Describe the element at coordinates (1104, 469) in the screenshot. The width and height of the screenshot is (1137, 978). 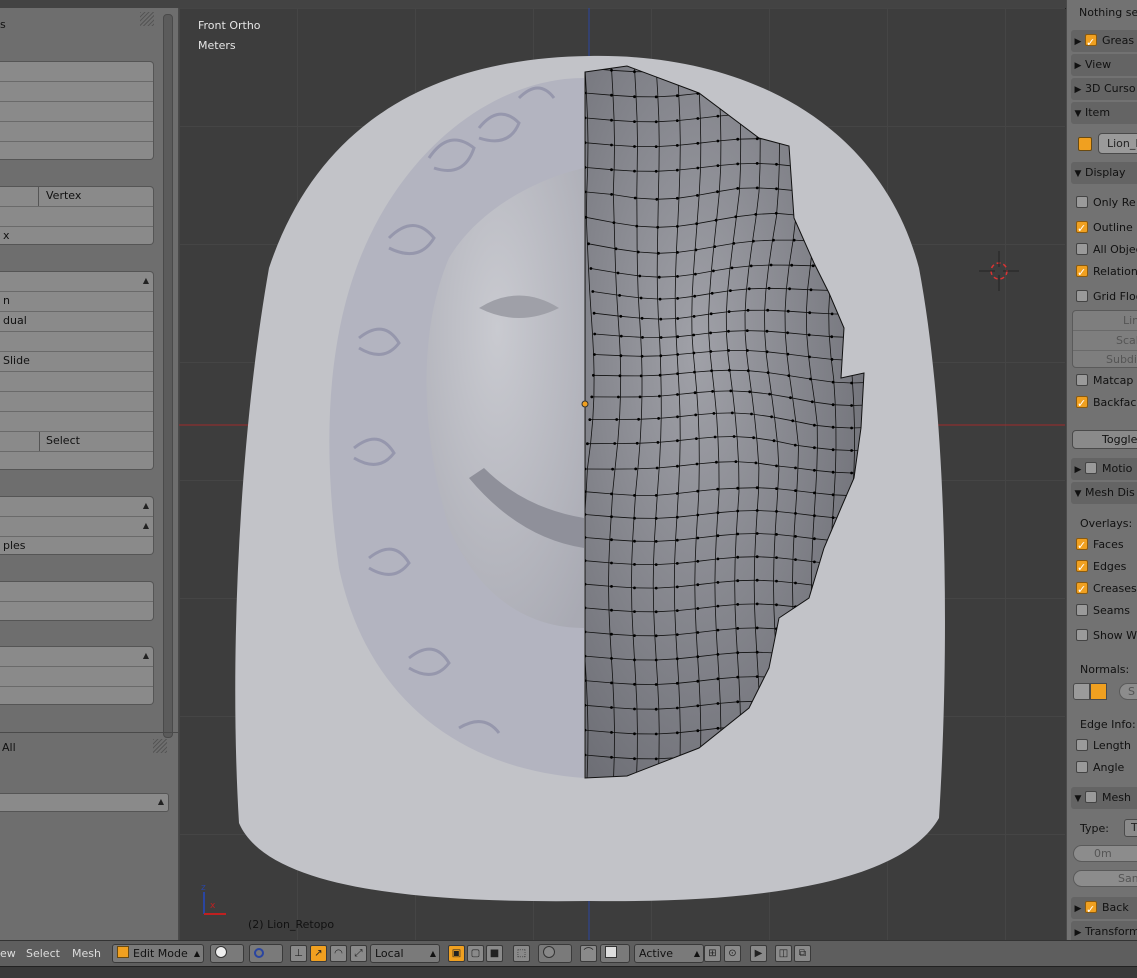
I see `panel-motion-tracking: ▶ Motio` at that location.